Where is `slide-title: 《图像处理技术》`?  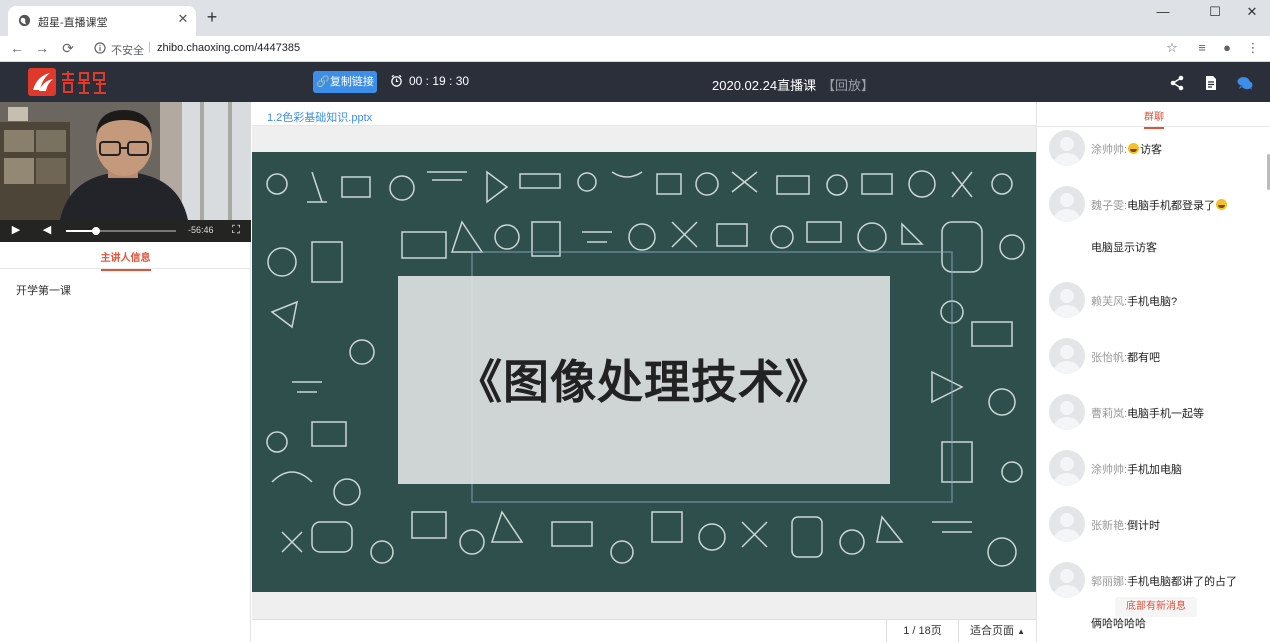
slide-title: 《图像处理技术》 is located at coordinates (644, 382).